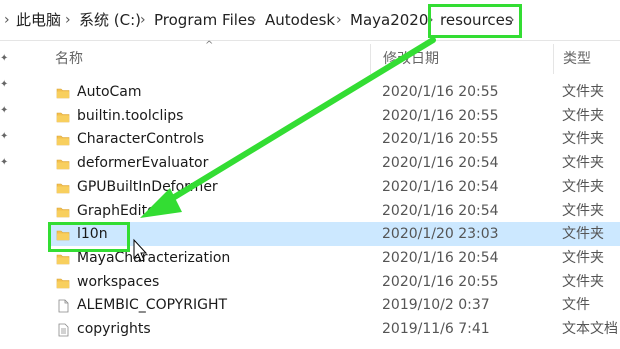 The image size is (620, 349). I want to click on file-row: workspaces 2020/1/16 20:55 文件夹, so click(335, 282).